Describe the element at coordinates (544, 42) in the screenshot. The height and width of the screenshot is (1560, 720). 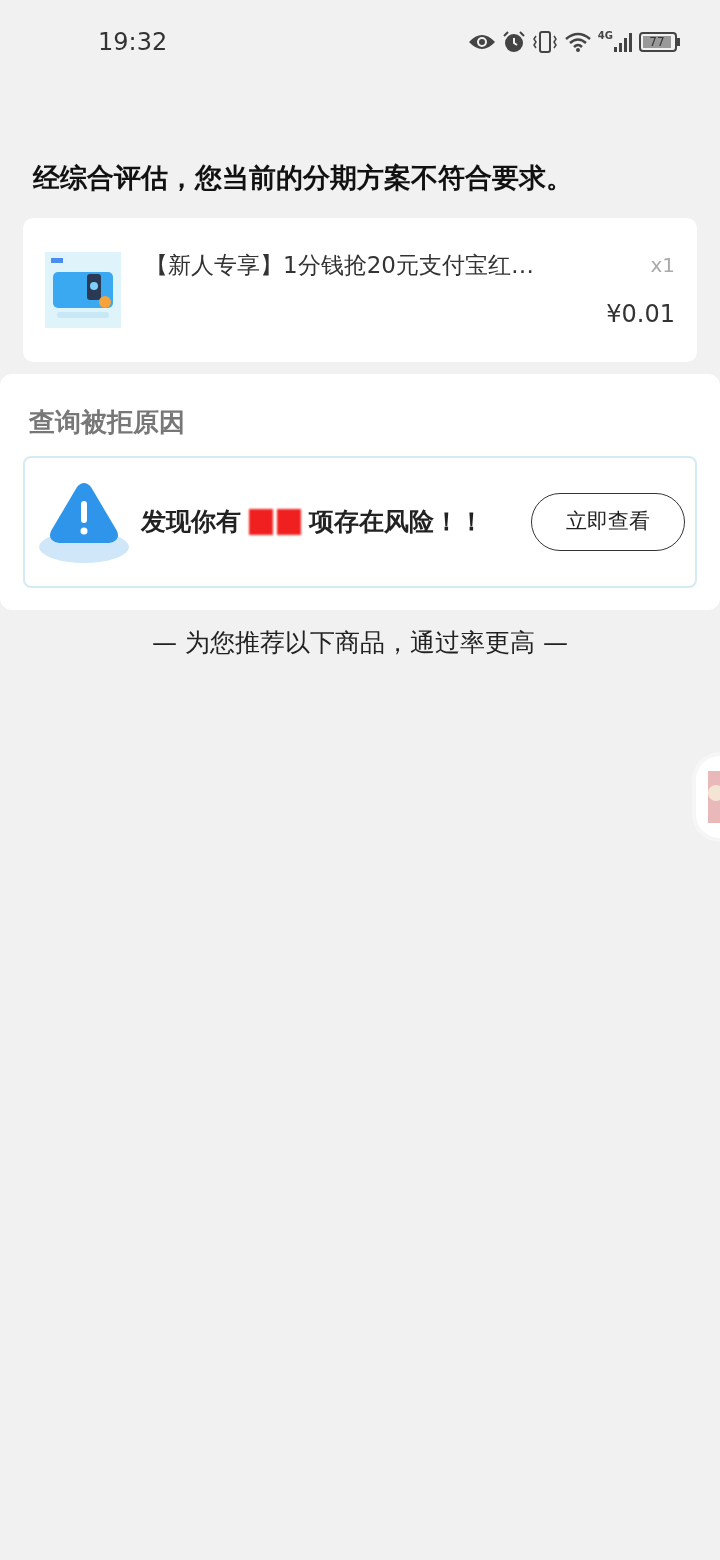
I see `vibrate-icon` at that location.